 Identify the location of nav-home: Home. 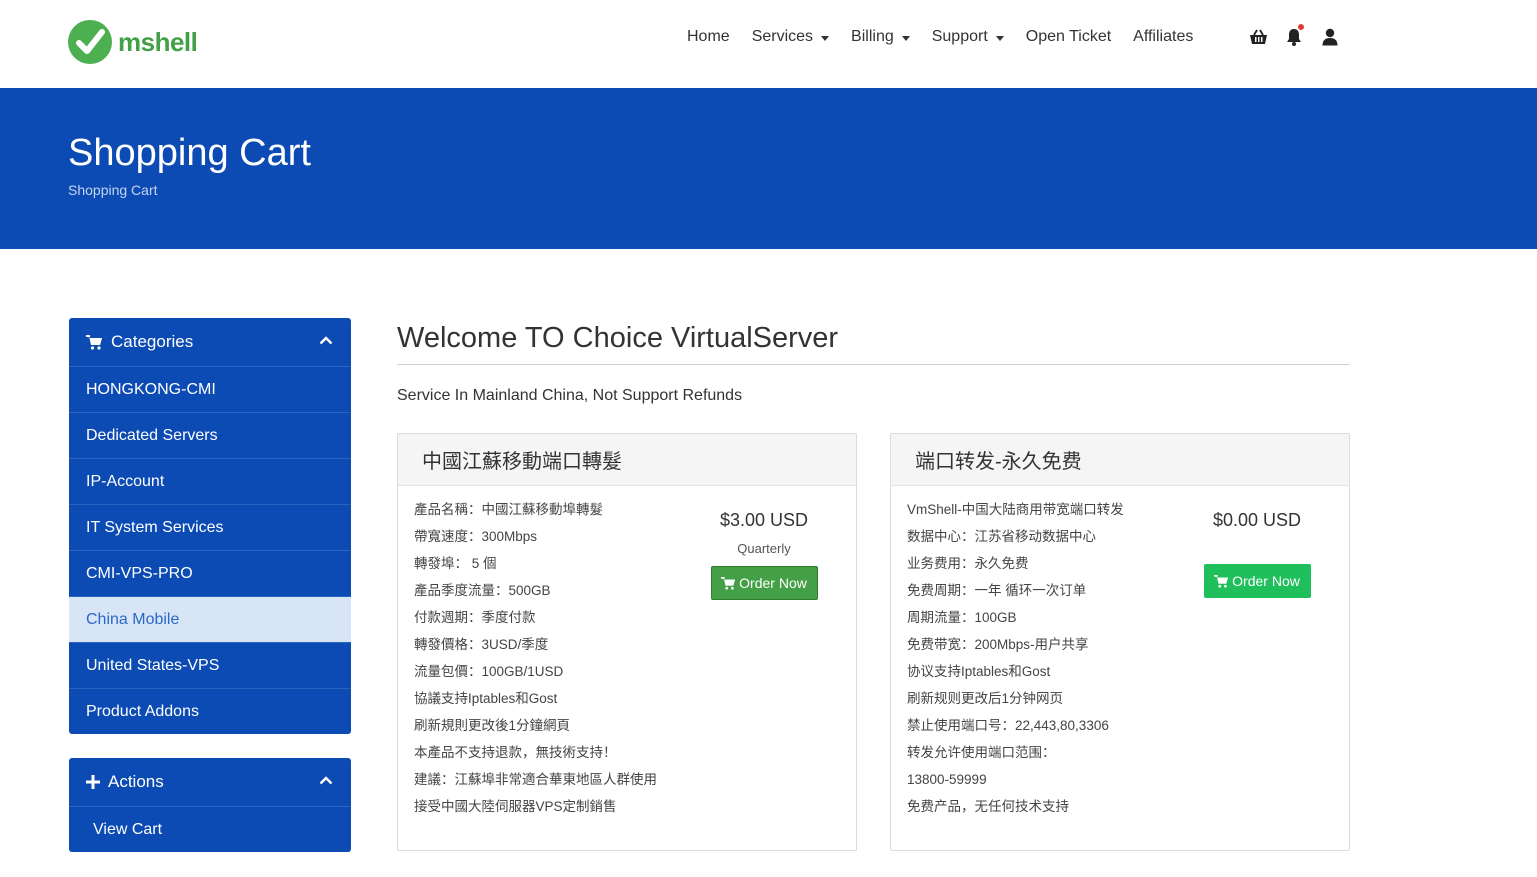
(708, 37).